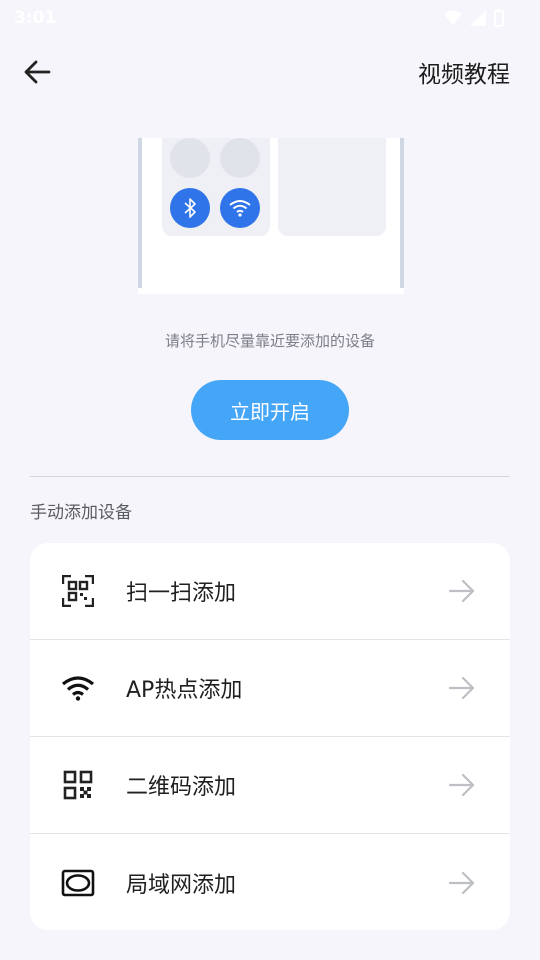 Image resolution: width=540 pixels, height=960 pixels. Describe the element at coordinates (270, 591) in the screenshot. I see `list-item-scan: 扫一扫添加` at that location.